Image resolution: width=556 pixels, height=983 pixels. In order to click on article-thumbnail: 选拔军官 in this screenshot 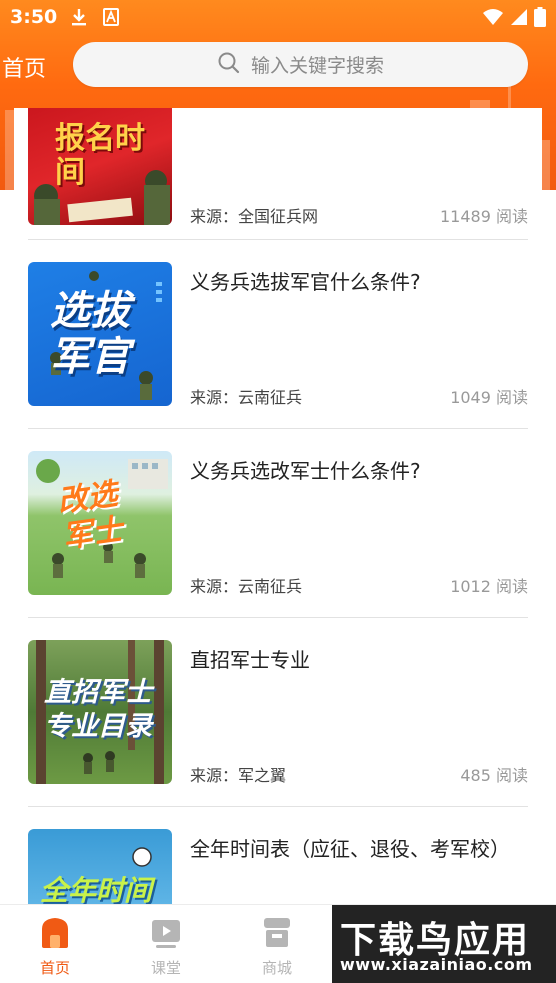, I will do `click(100, 334)`.